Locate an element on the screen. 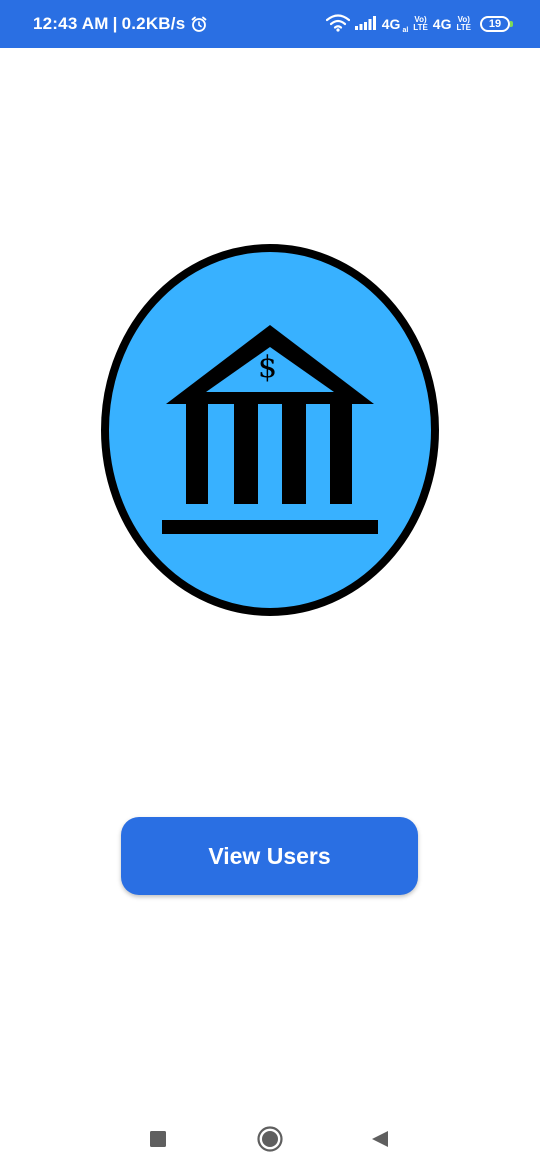 This screenshot has height=1170, width=540. alarm-icon is located at coordinates (199, 24).